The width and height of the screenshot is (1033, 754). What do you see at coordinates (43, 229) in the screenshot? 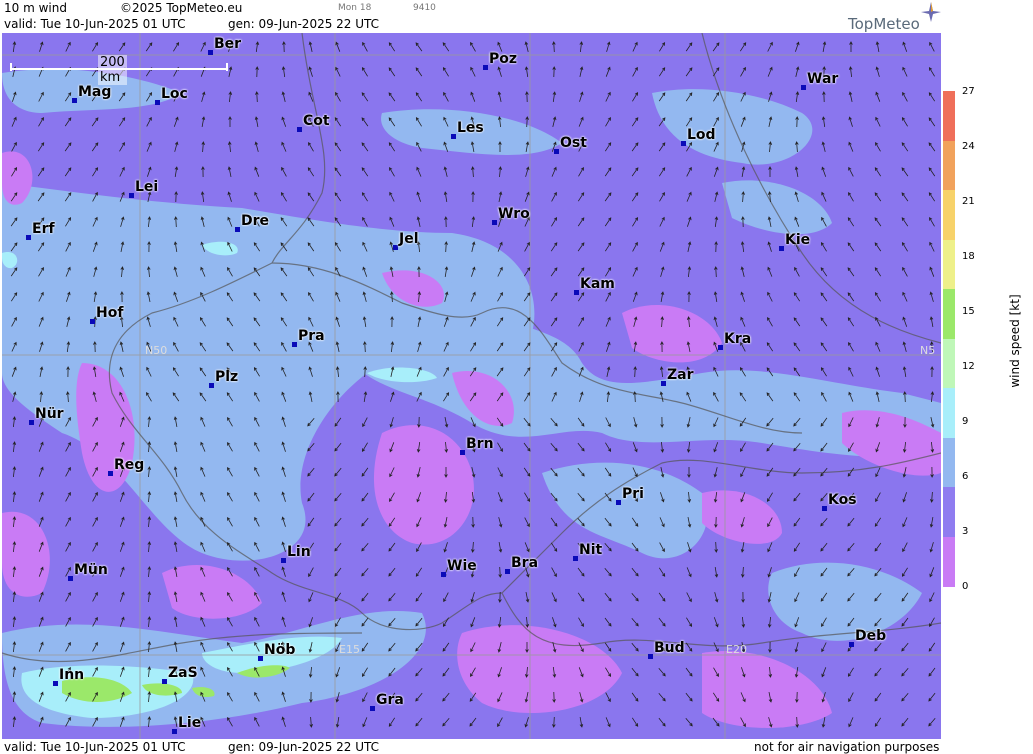
I see `city-label: Erf` at bounding box center [43, 229].